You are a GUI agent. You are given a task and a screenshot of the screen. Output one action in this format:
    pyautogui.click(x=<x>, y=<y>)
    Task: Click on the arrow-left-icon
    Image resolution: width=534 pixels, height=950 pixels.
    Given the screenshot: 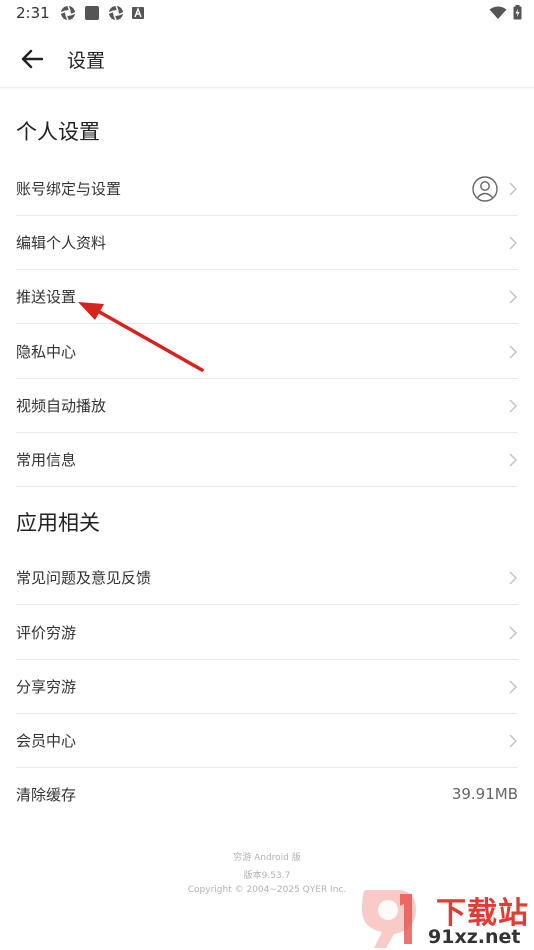 What is the action you would take?
    pyautogui.click(x=32, y=59)
    